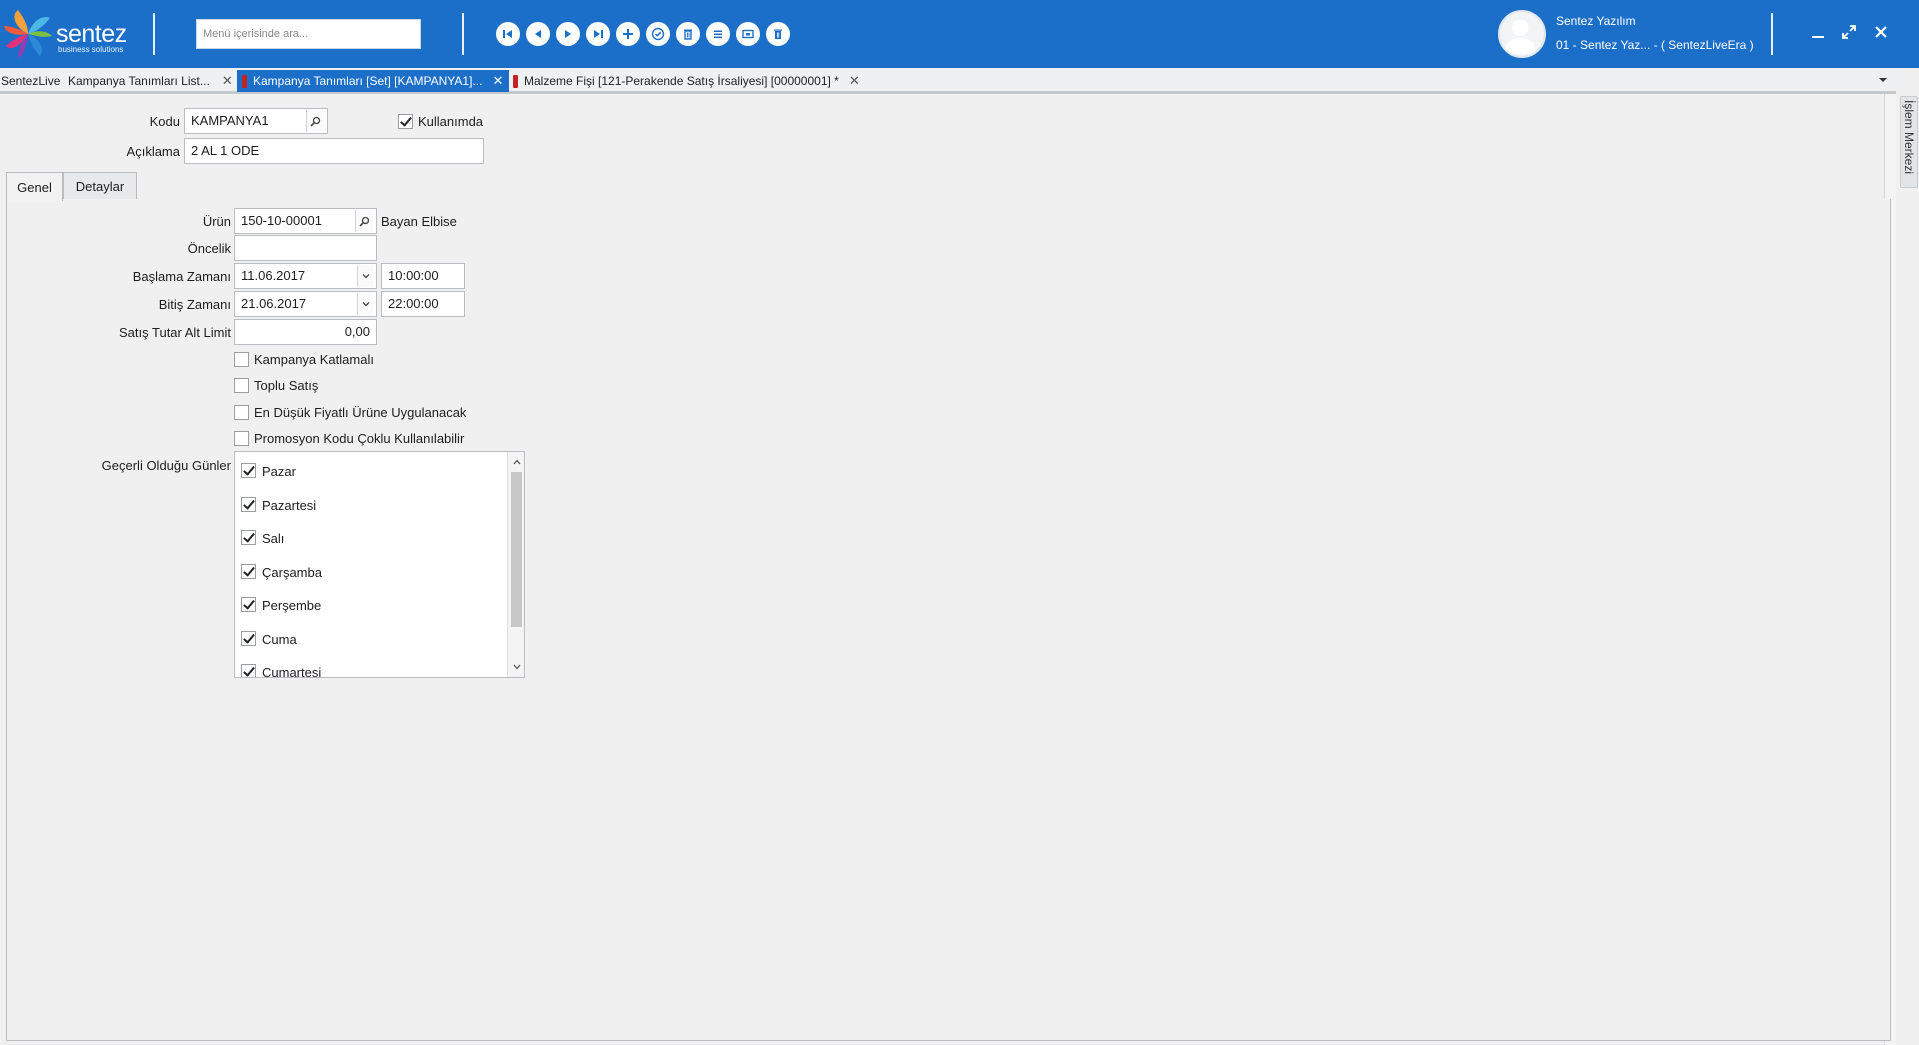 The height and width of the screenshot is (1045, 1919). I want to click on menu-search-input, so click(308, 34).